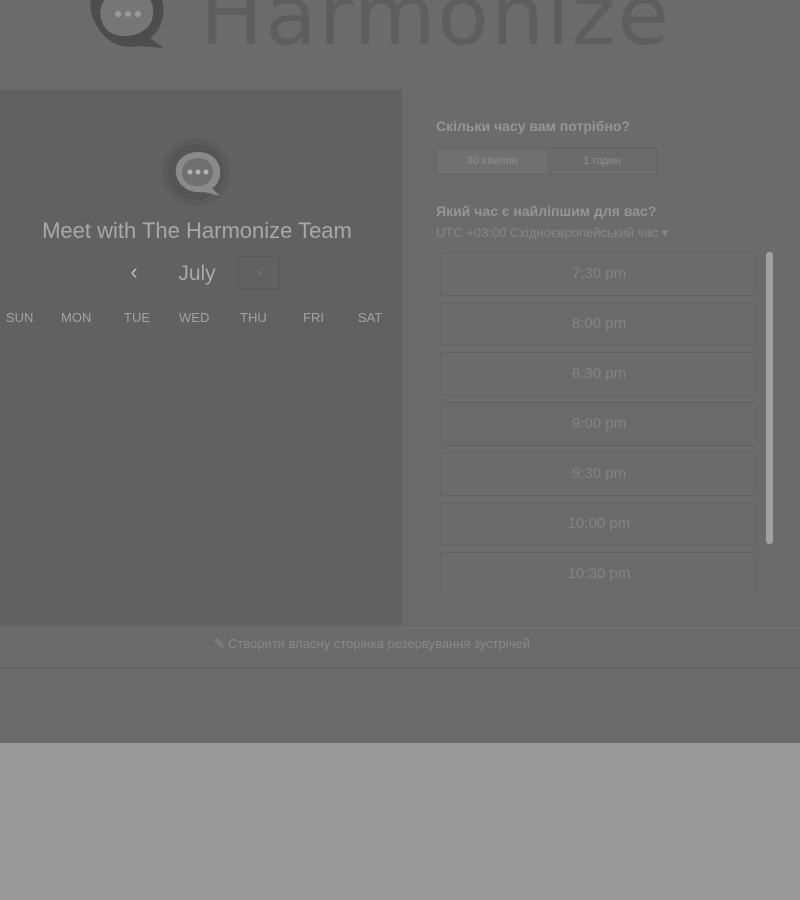 The width and height of the screenshot is (800, 900). Describe the element at coordinates (552, 233) in the screenshot. I see `timezone-dropdown: UTC +03:00 Східноєвропейський час ▾` at that location.